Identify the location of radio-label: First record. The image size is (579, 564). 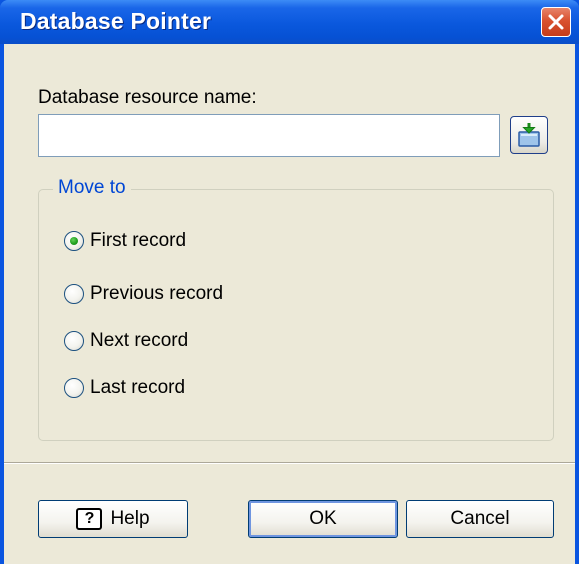
(138, 240).